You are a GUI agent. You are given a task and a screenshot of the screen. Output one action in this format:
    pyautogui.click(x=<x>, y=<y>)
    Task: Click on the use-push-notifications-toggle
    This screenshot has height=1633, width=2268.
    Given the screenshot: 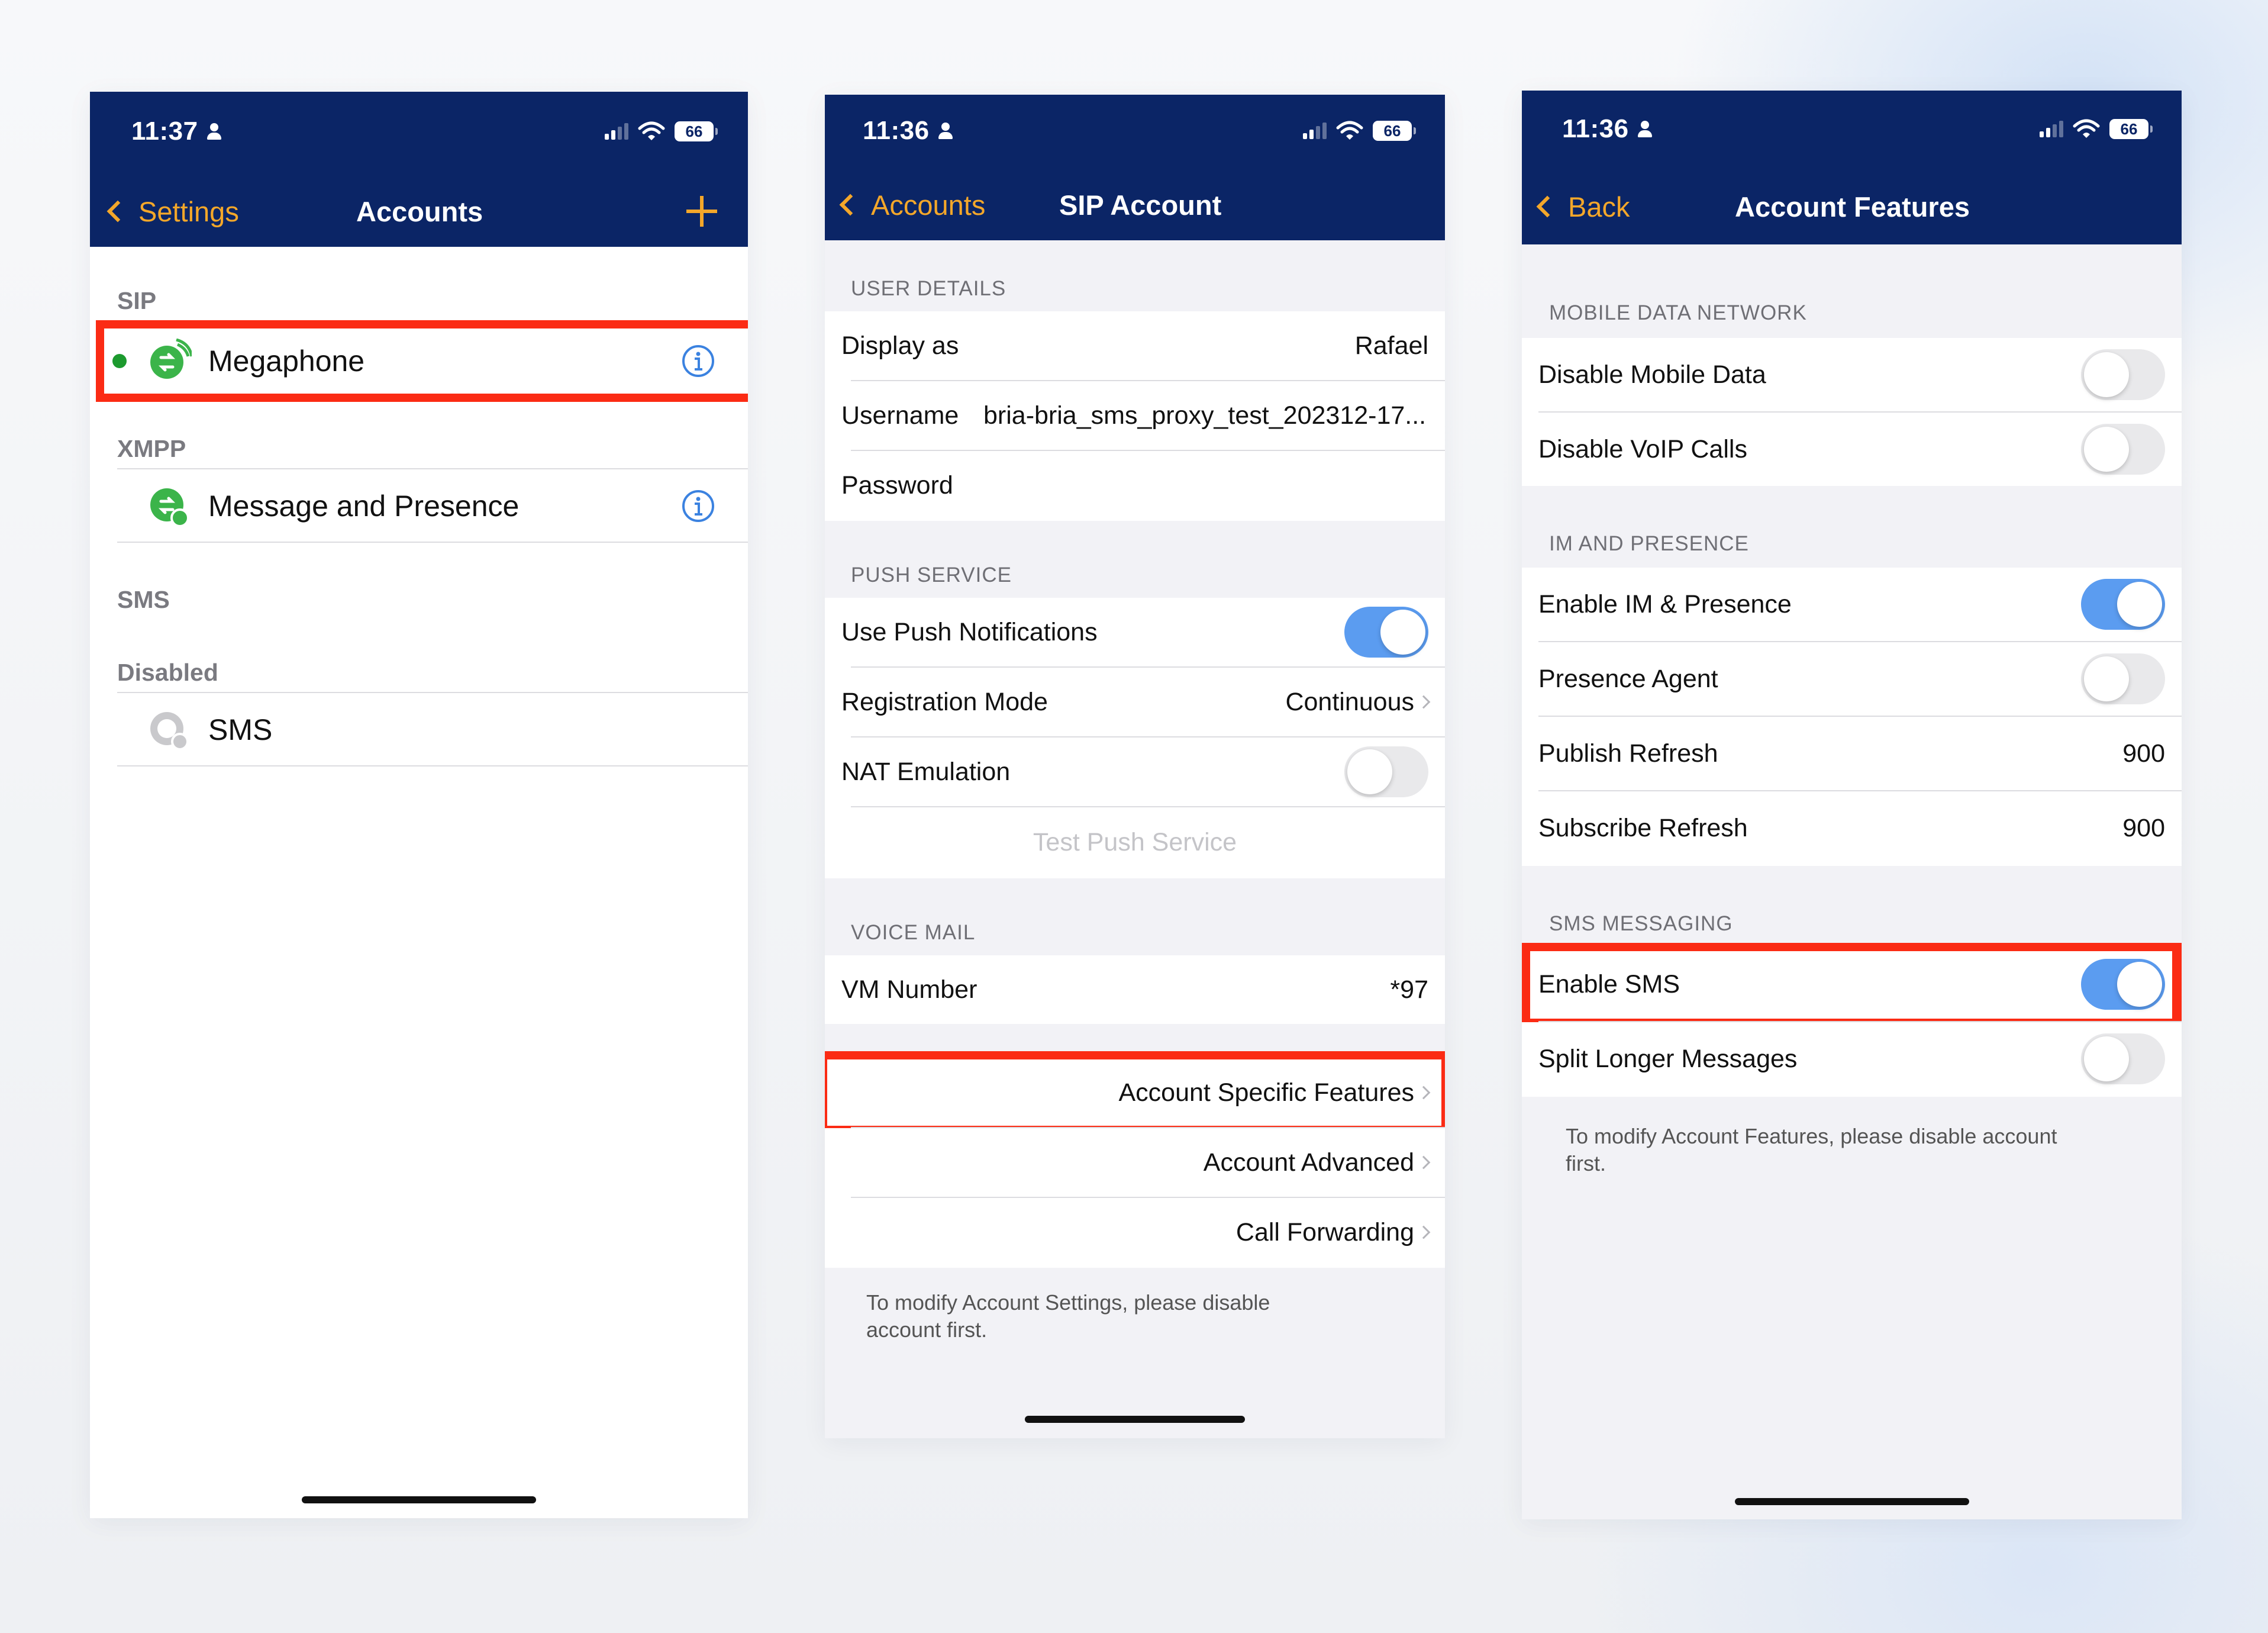 What is the action you would take?
    pyautogui.click(x=1386, y=632)
    